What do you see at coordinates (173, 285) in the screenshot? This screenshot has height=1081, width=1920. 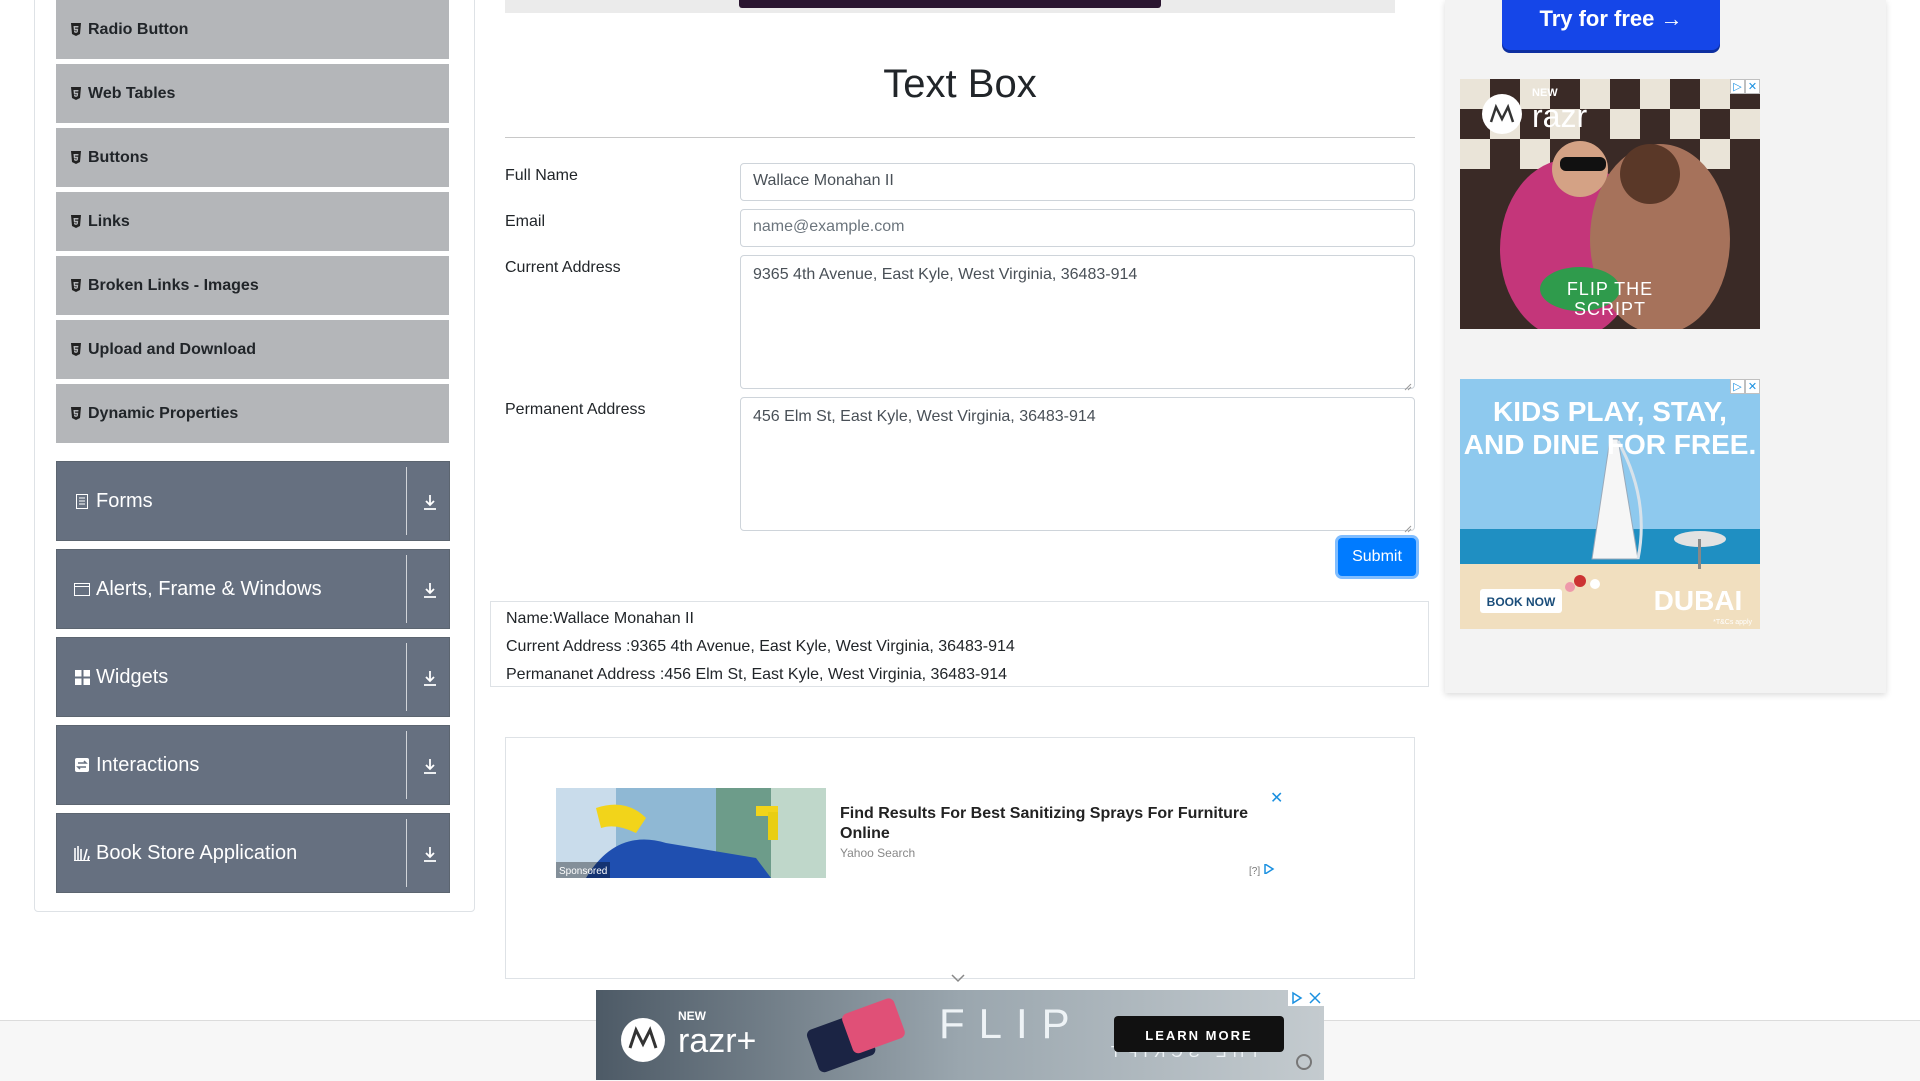 I see `sidebar-item-label: Broken Links - Images` at bounding box center [173, 285].